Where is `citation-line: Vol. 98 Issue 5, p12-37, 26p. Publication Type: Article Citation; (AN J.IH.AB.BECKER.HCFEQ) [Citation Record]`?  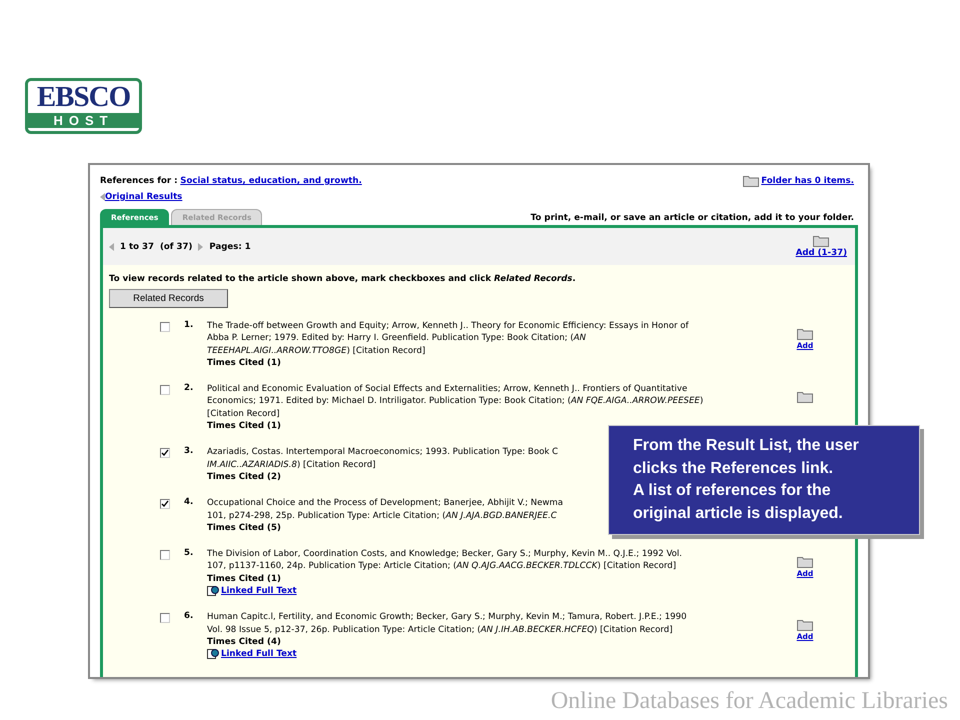 citation-line: Vol. 98 Issue 5, p12-37, 26p. Publication Type: Article Citation; (AN J.IH.AB.BECKER.HCFEQ) [Citation Record] is located at coordinates (440, 630).